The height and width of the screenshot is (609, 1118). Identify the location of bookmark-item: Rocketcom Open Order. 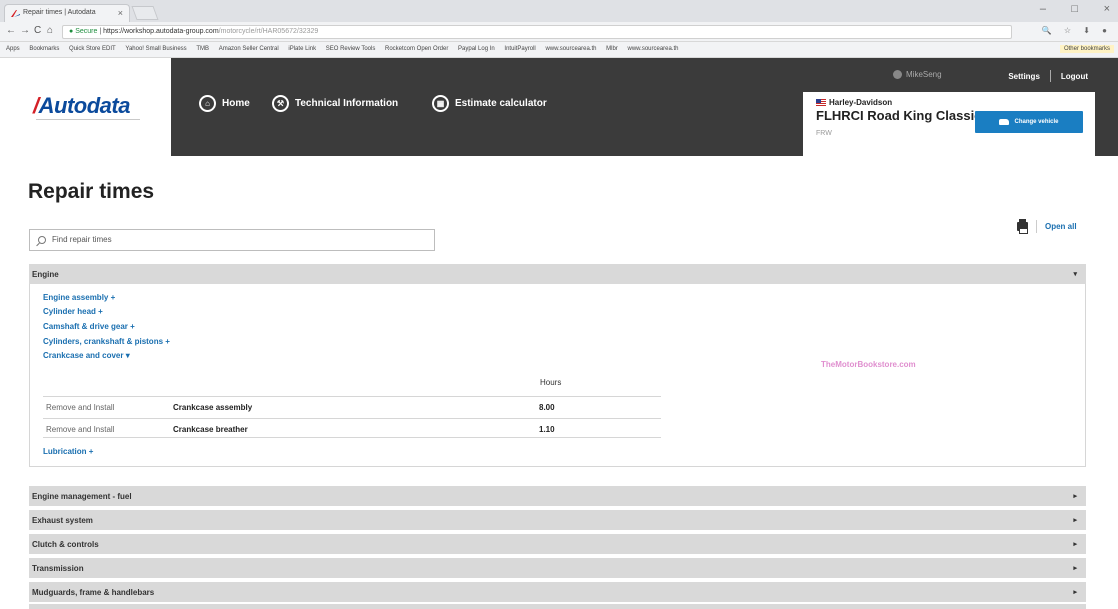
(416, 49).